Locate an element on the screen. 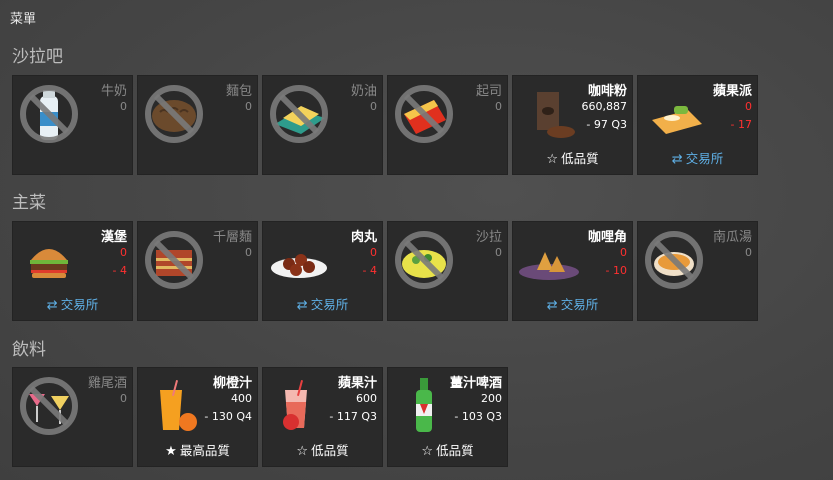  item-change: - 17 is located at coordinates (741, 124).